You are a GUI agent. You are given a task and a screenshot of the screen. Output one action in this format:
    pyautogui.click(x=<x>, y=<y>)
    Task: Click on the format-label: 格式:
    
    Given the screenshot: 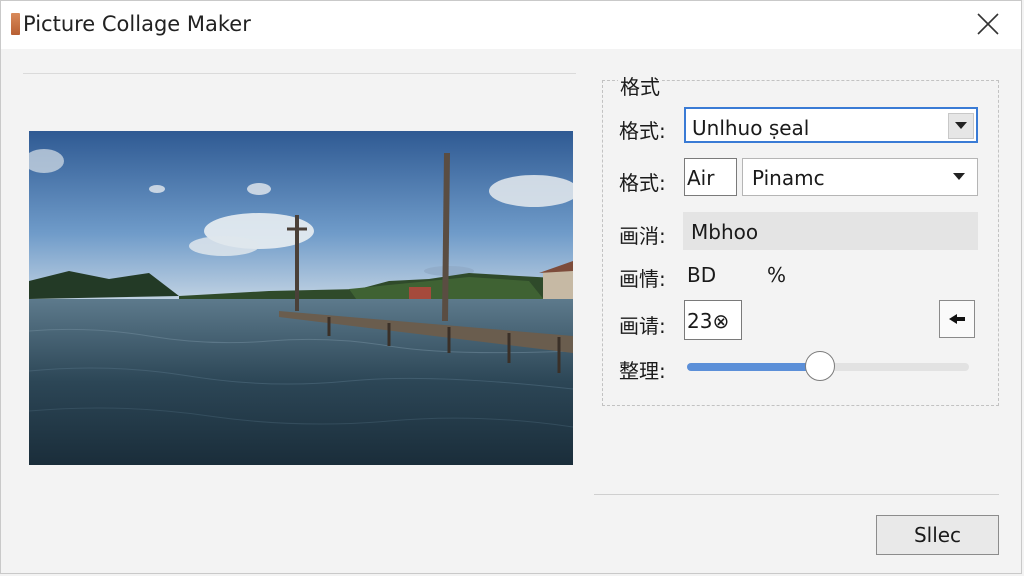 What is the action you would take?
    pyautogui.click(x=642, y=131)
    